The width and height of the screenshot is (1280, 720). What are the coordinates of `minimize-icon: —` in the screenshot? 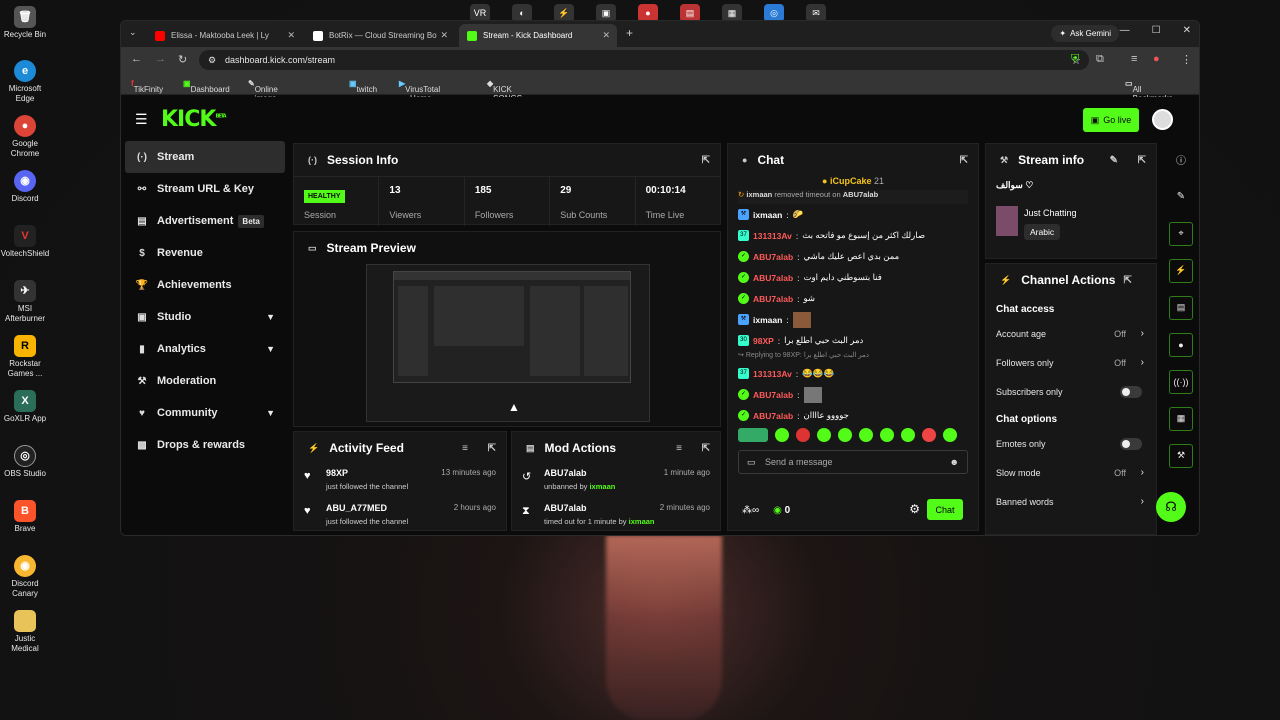 It's located at (1125, 30).